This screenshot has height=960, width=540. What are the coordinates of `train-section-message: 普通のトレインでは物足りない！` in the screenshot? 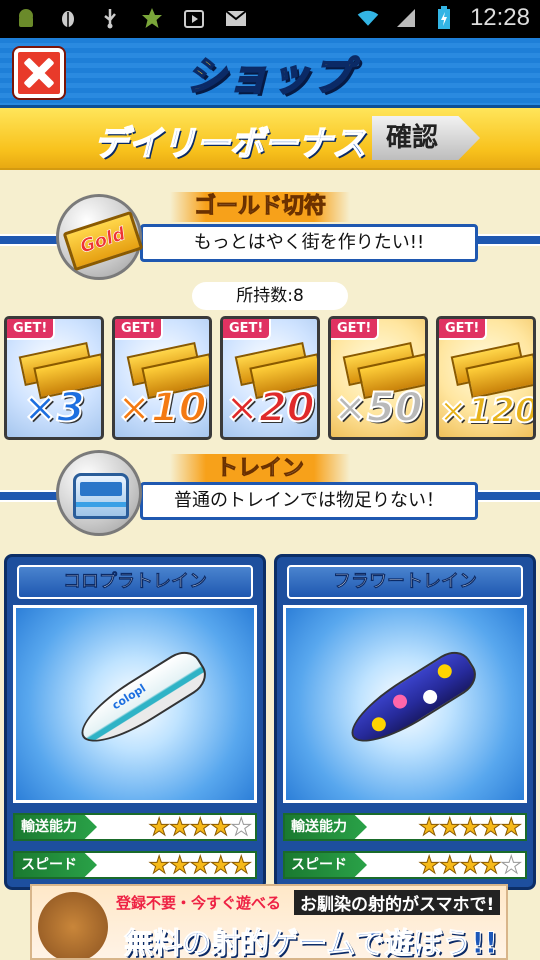 It's located at (309, 501).